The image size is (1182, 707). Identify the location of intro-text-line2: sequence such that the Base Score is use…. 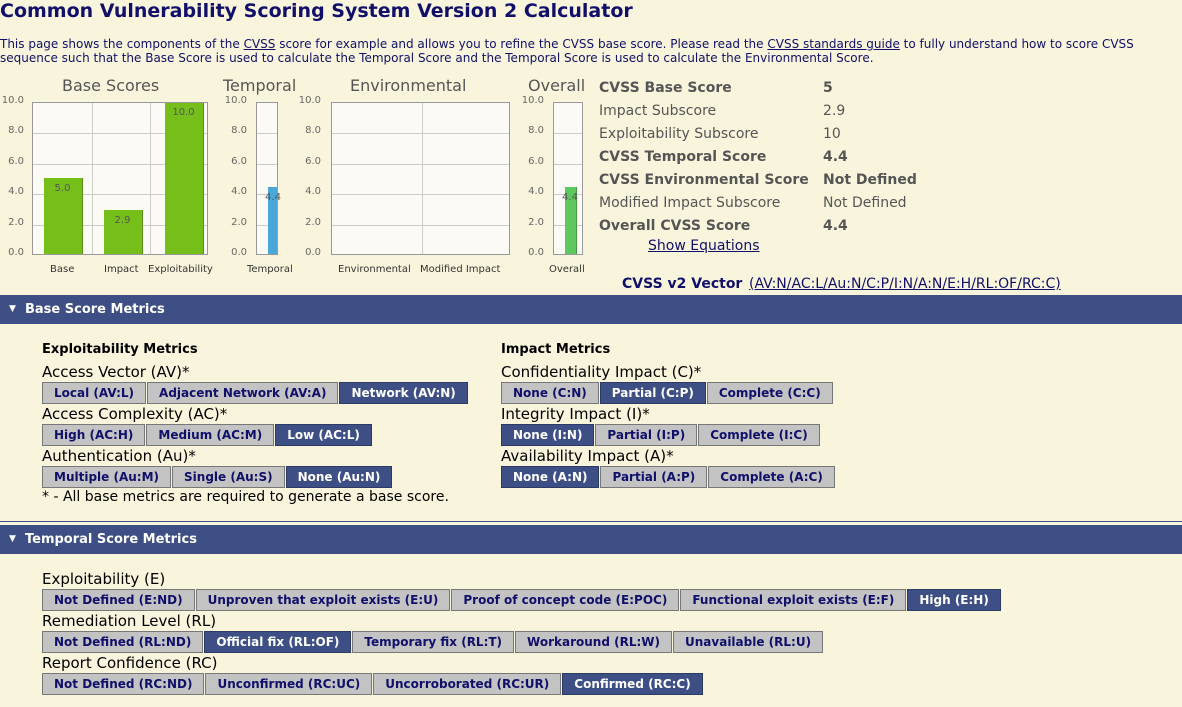
(437, 58).